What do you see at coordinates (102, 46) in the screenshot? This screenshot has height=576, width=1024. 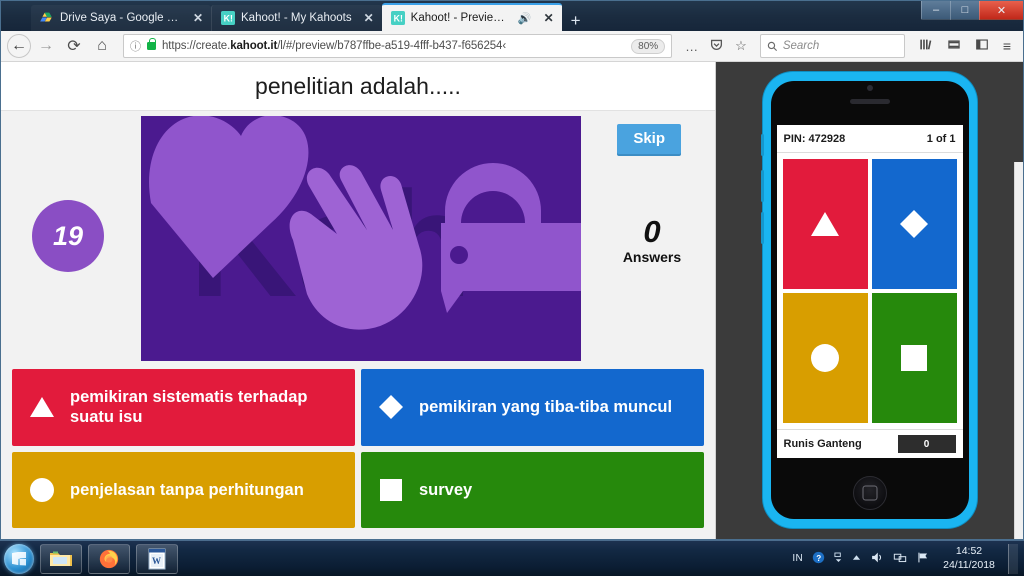 I see `home-button: ⌂` at bounding box center [102, 46].